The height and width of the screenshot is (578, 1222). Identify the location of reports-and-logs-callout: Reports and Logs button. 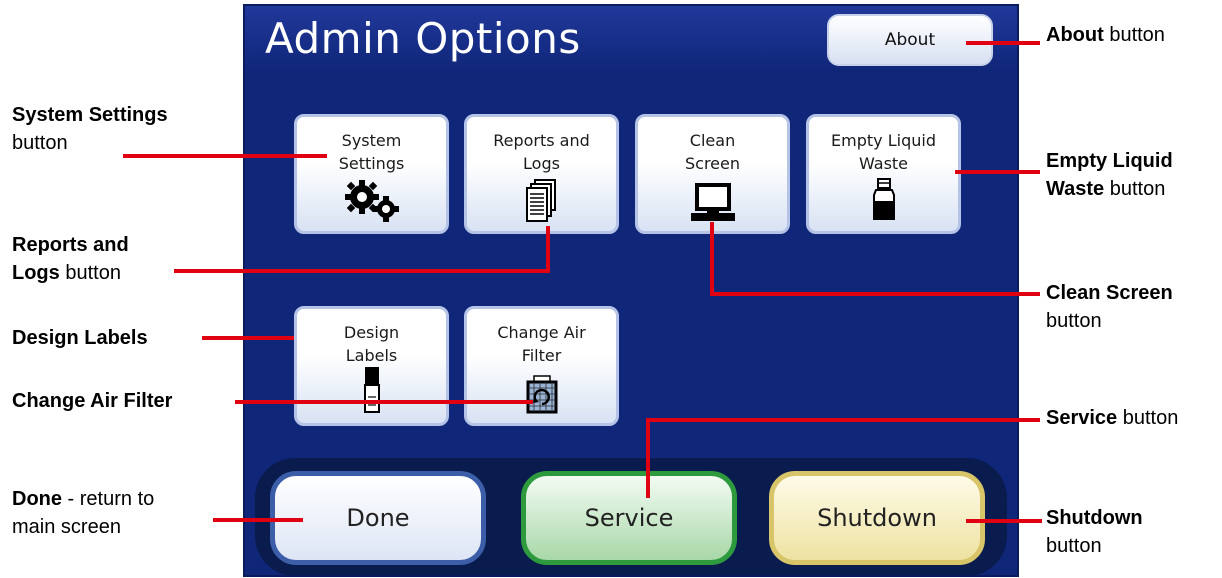
(70, 259).